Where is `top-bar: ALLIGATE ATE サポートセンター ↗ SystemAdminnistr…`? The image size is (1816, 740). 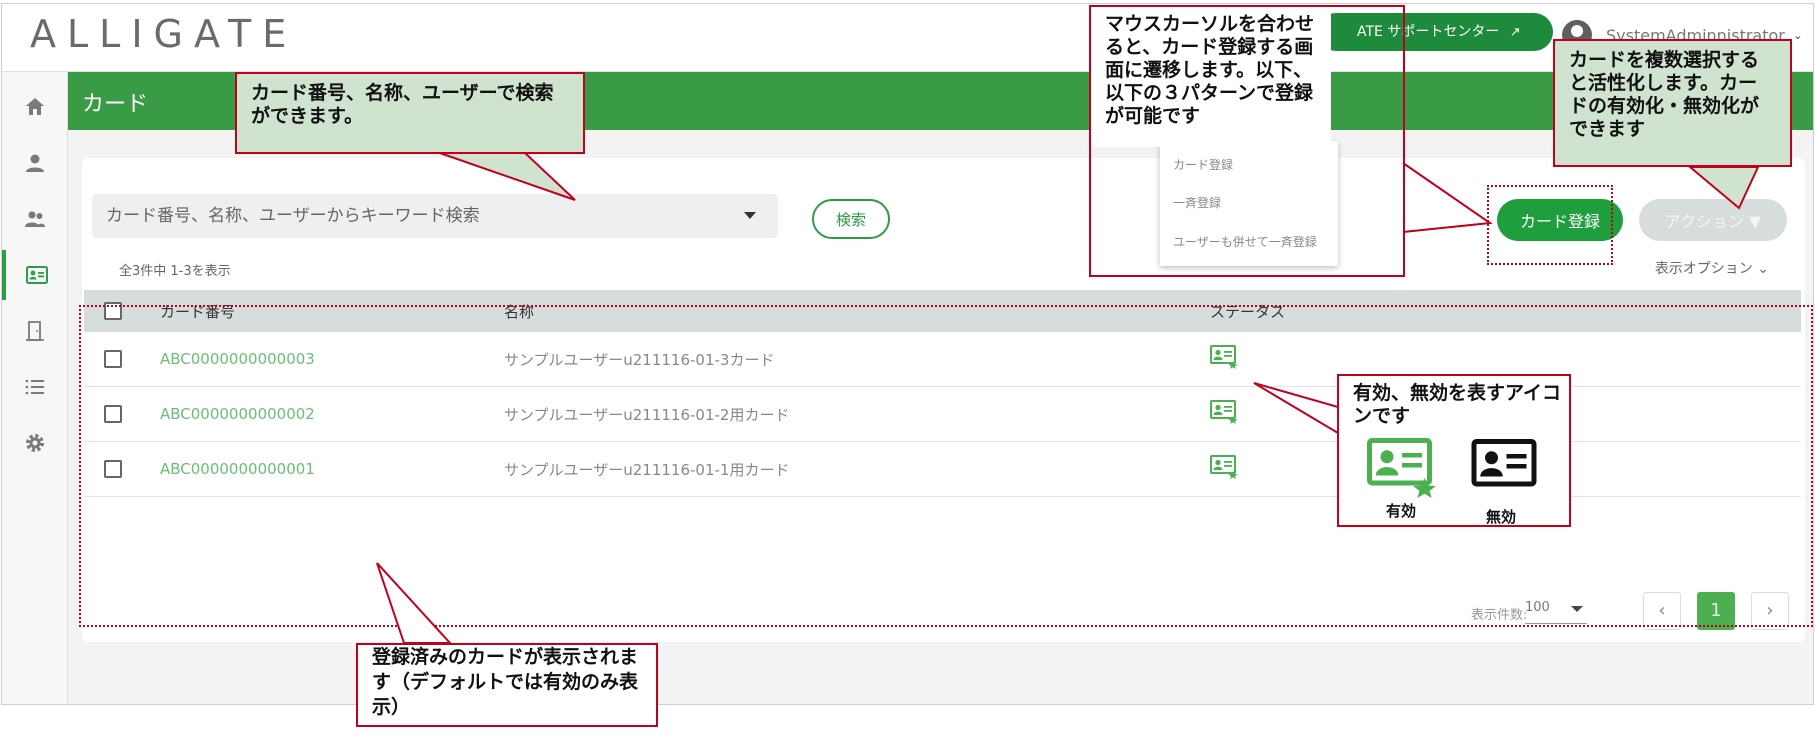
top-bar: ALLIGATE ATE サポートセンター ↗ SystemAdminnistr… is located at coordinates (907, 38).